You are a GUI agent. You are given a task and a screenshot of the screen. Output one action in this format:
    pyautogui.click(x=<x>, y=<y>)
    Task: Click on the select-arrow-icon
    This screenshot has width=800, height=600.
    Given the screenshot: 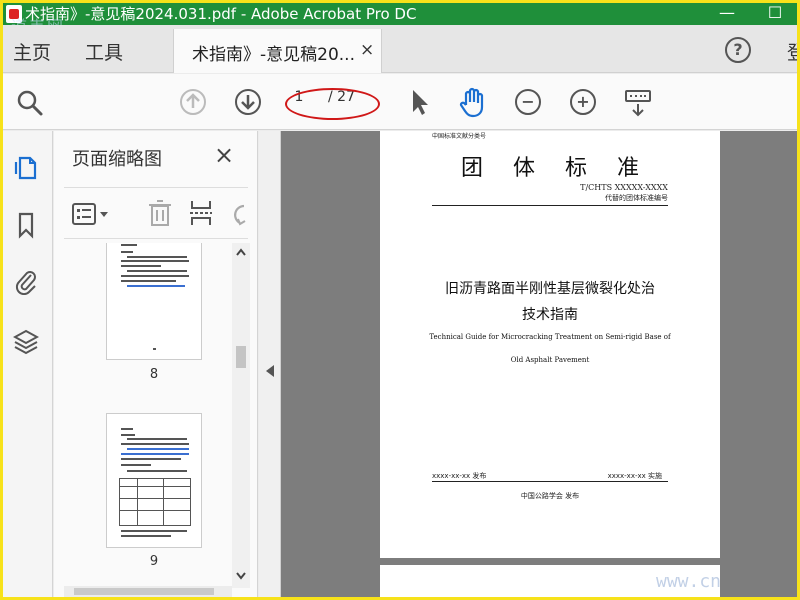 What is the action you would take?
    pyautogui.click(x=419, y=102)
    